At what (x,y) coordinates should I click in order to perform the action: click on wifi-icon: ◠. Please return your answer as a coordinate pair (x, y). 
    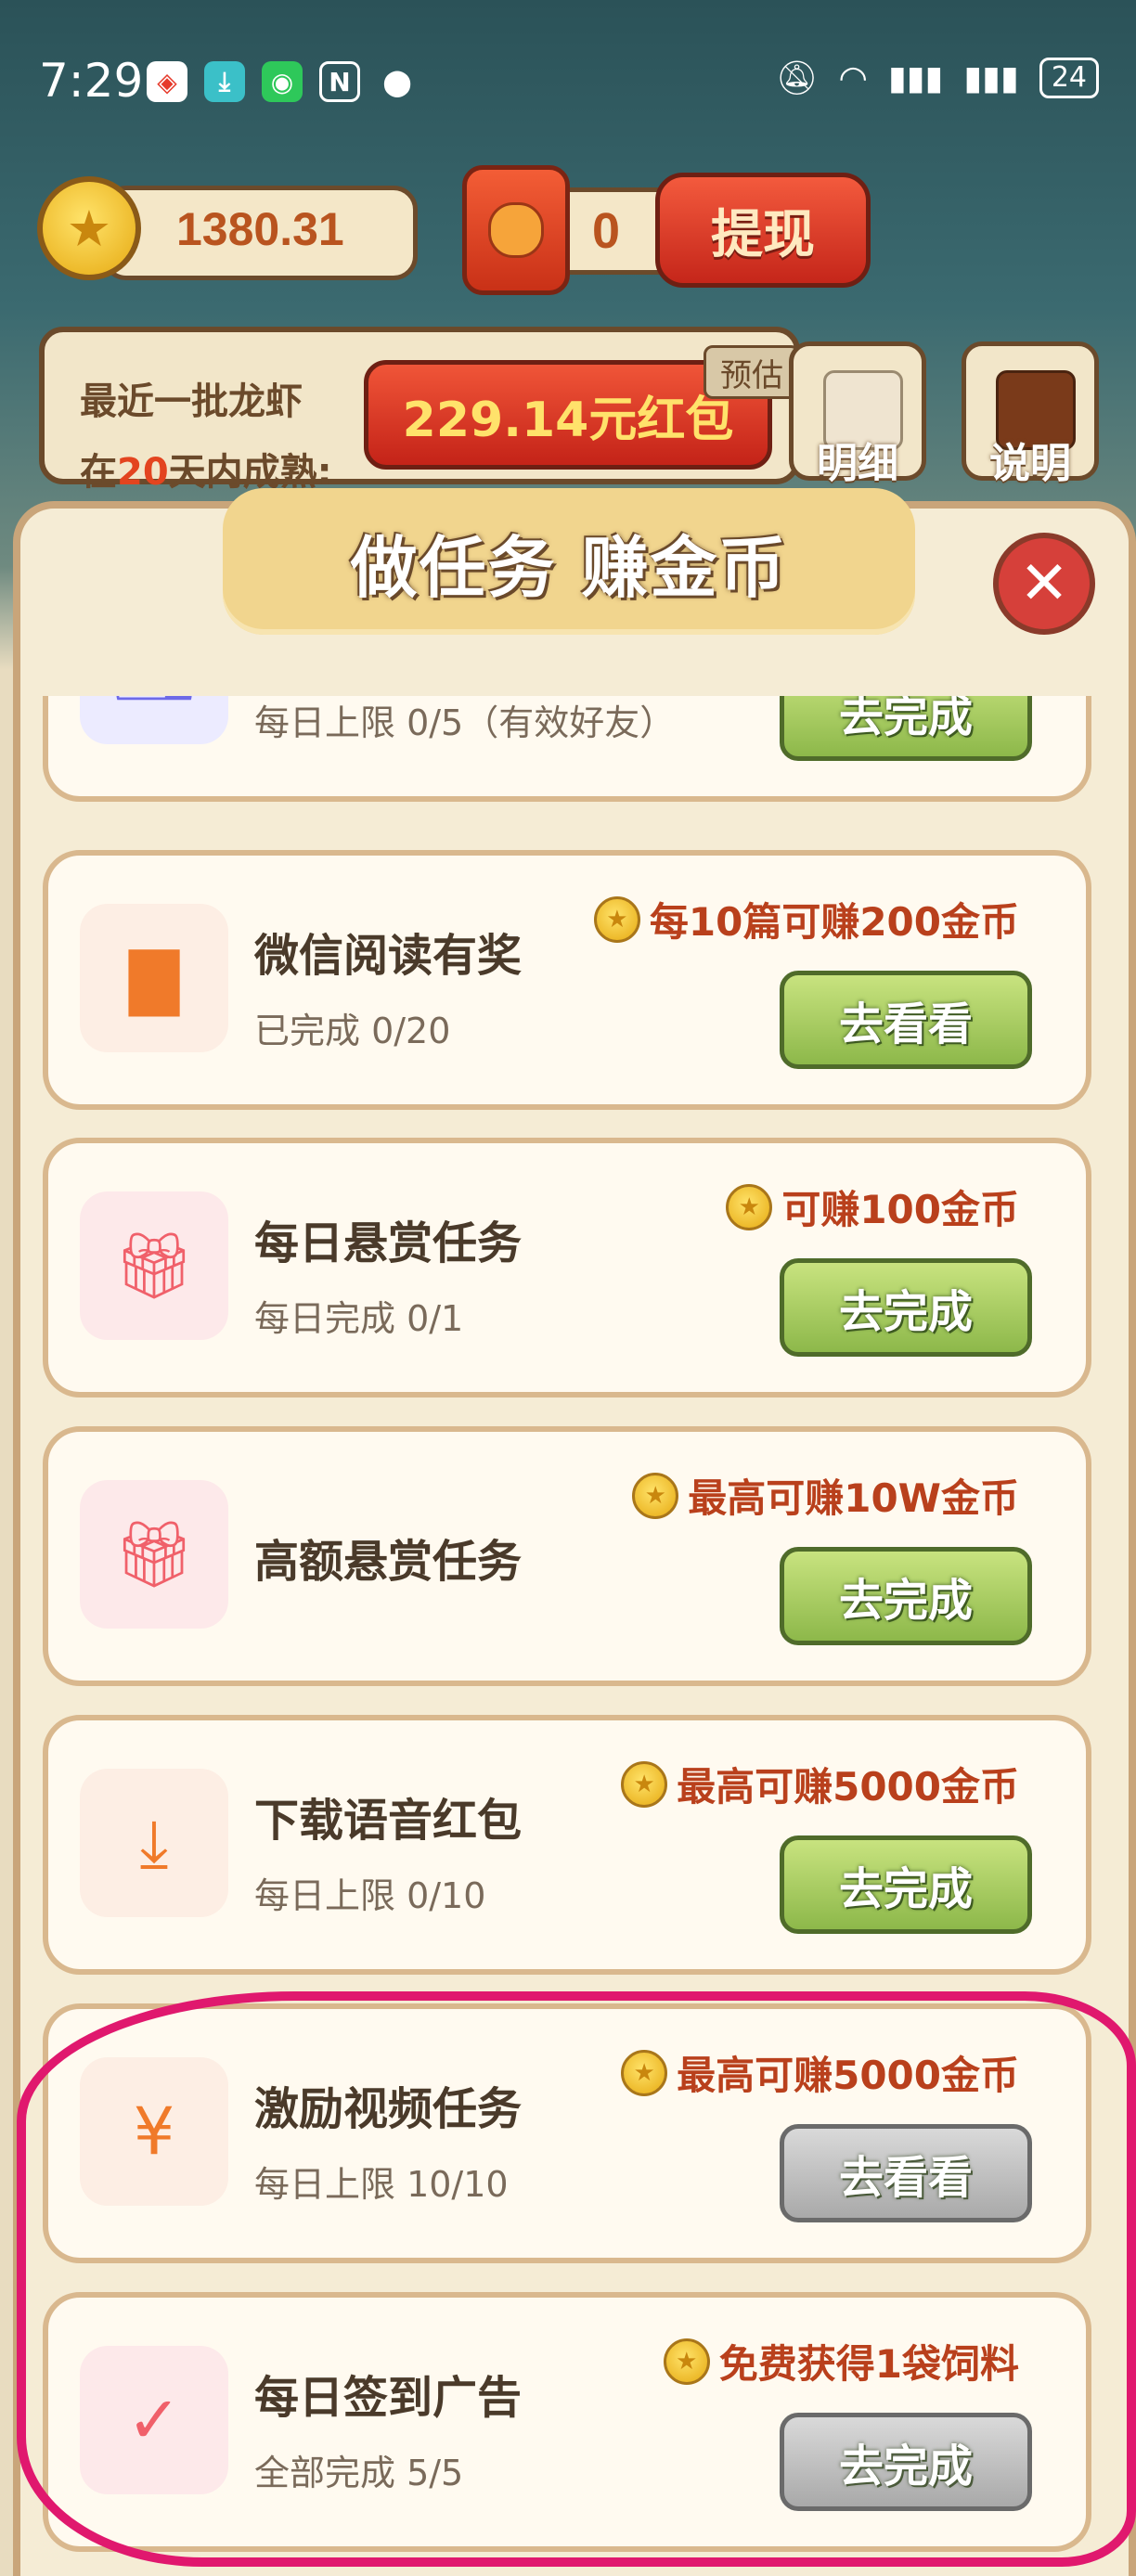
    Looking at the image, I should click on (853, 77).